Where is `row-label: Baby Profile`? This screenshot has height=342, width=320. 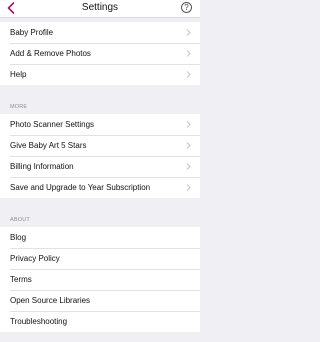
row-label: Baby Profile is located at coordinates (32, 32).